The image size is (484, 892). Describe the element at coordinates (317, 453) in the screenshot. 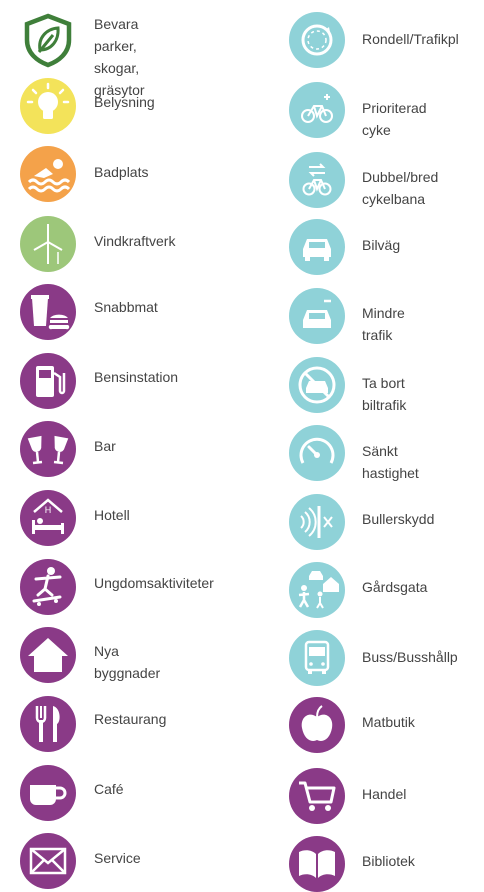

I see `speedometer-icon` at that location.